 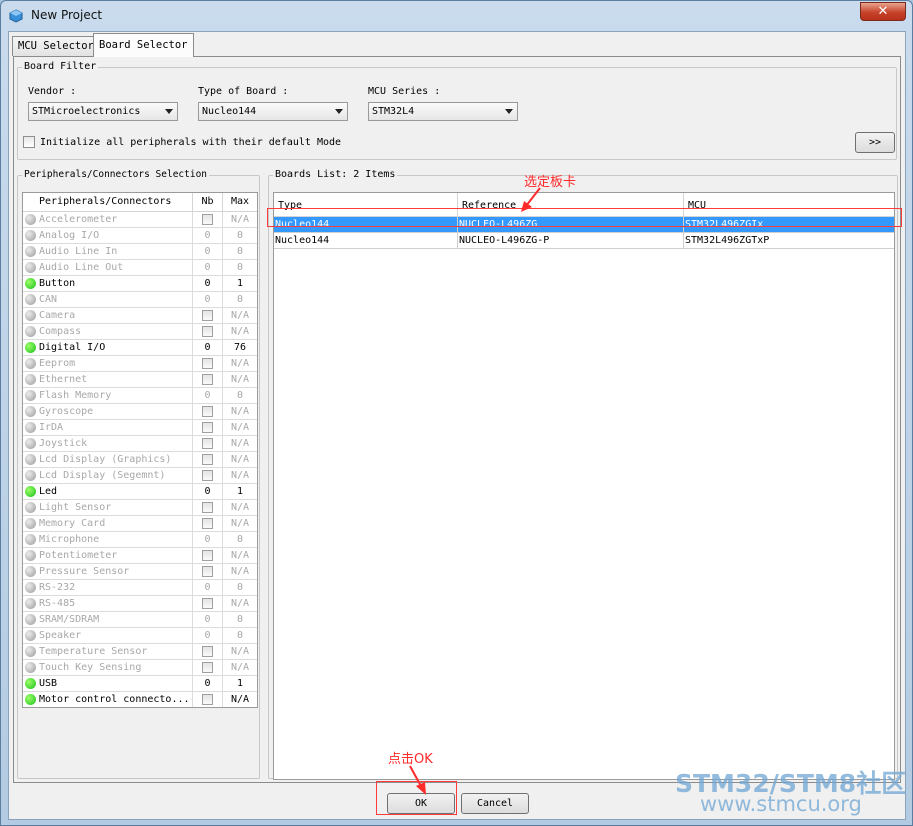 What do you see at coordinates (108, 571) in the screenshot?
I see `peripheral-name-cell: Pressure Sensor` at bounding box center [108, 571].